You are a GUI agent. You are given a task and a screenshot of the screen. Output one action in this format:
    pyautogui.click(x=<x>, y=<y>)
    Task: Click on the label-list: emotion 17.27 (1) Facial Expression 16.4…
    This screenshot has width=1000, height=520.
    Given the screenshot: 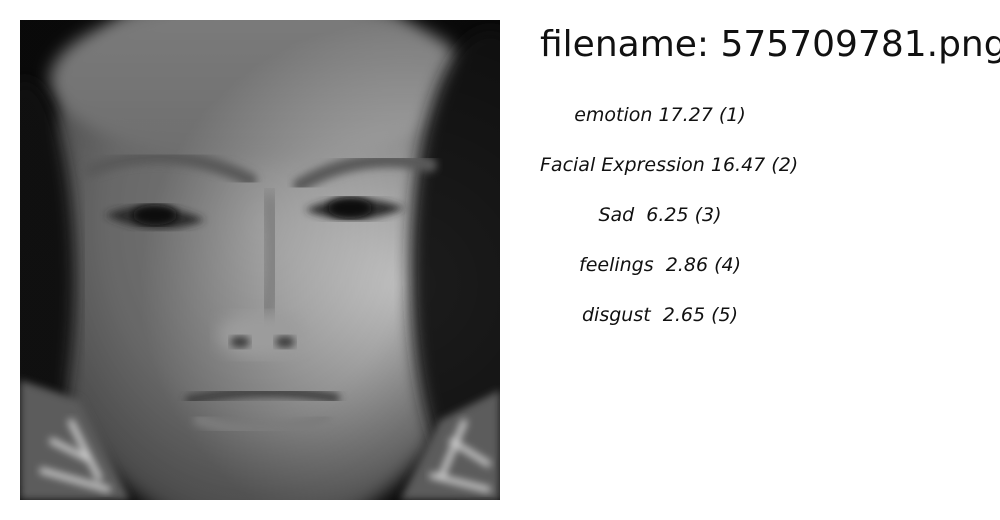 What is the action you would take?
    pyautogui.click(x=669, y=225)
    